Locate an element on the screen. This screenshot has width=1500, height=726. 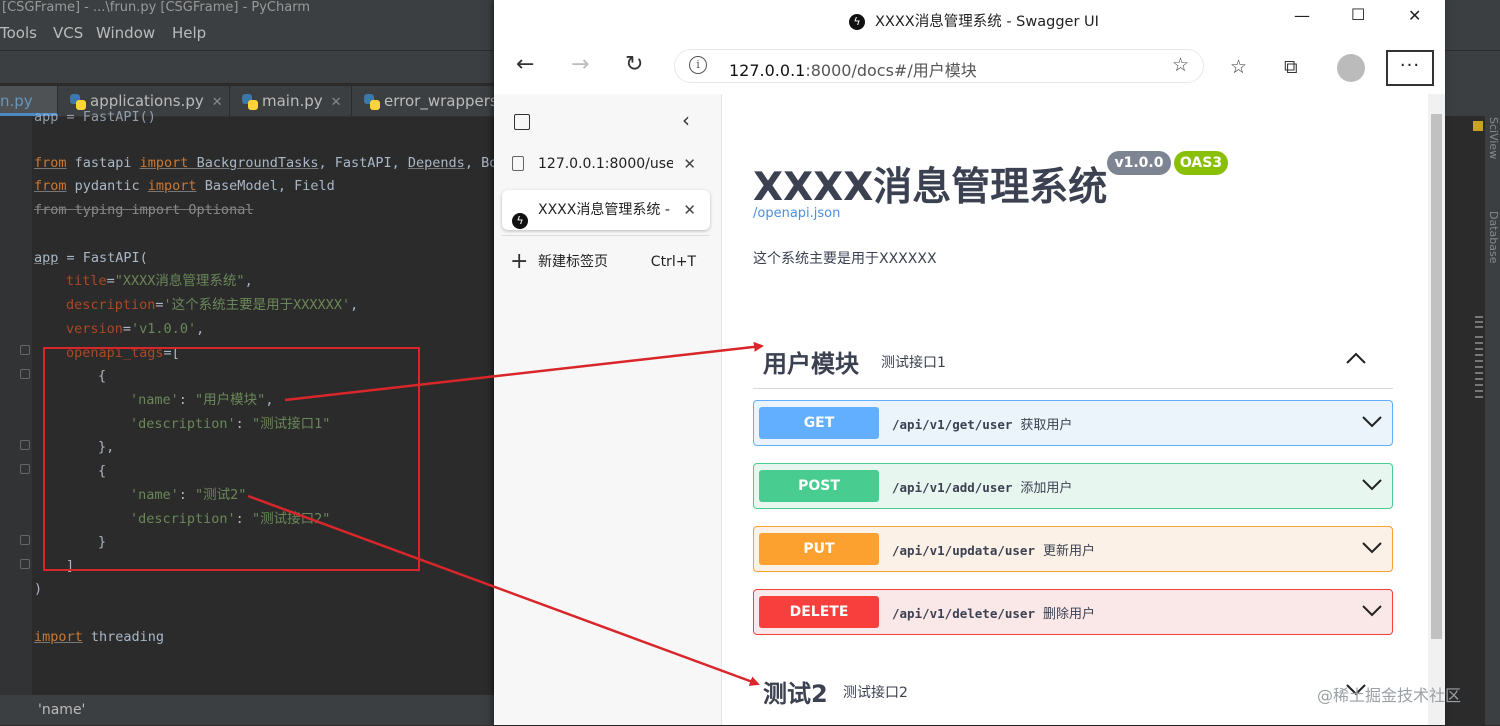
api-description: 这个系统主要是用于XXXXXX is located at coordinates (845, 259).